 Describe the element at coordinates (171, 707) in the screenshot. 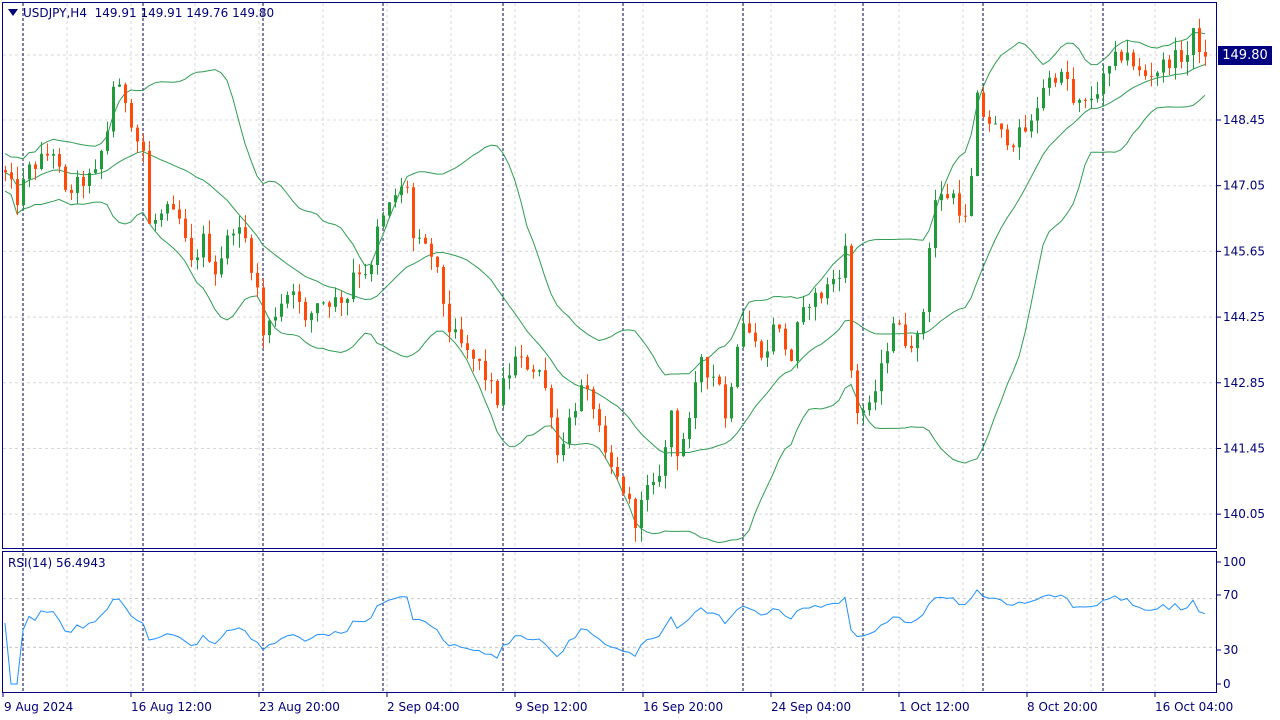

I see `time-label: 16 Aug 12:00` at that location.